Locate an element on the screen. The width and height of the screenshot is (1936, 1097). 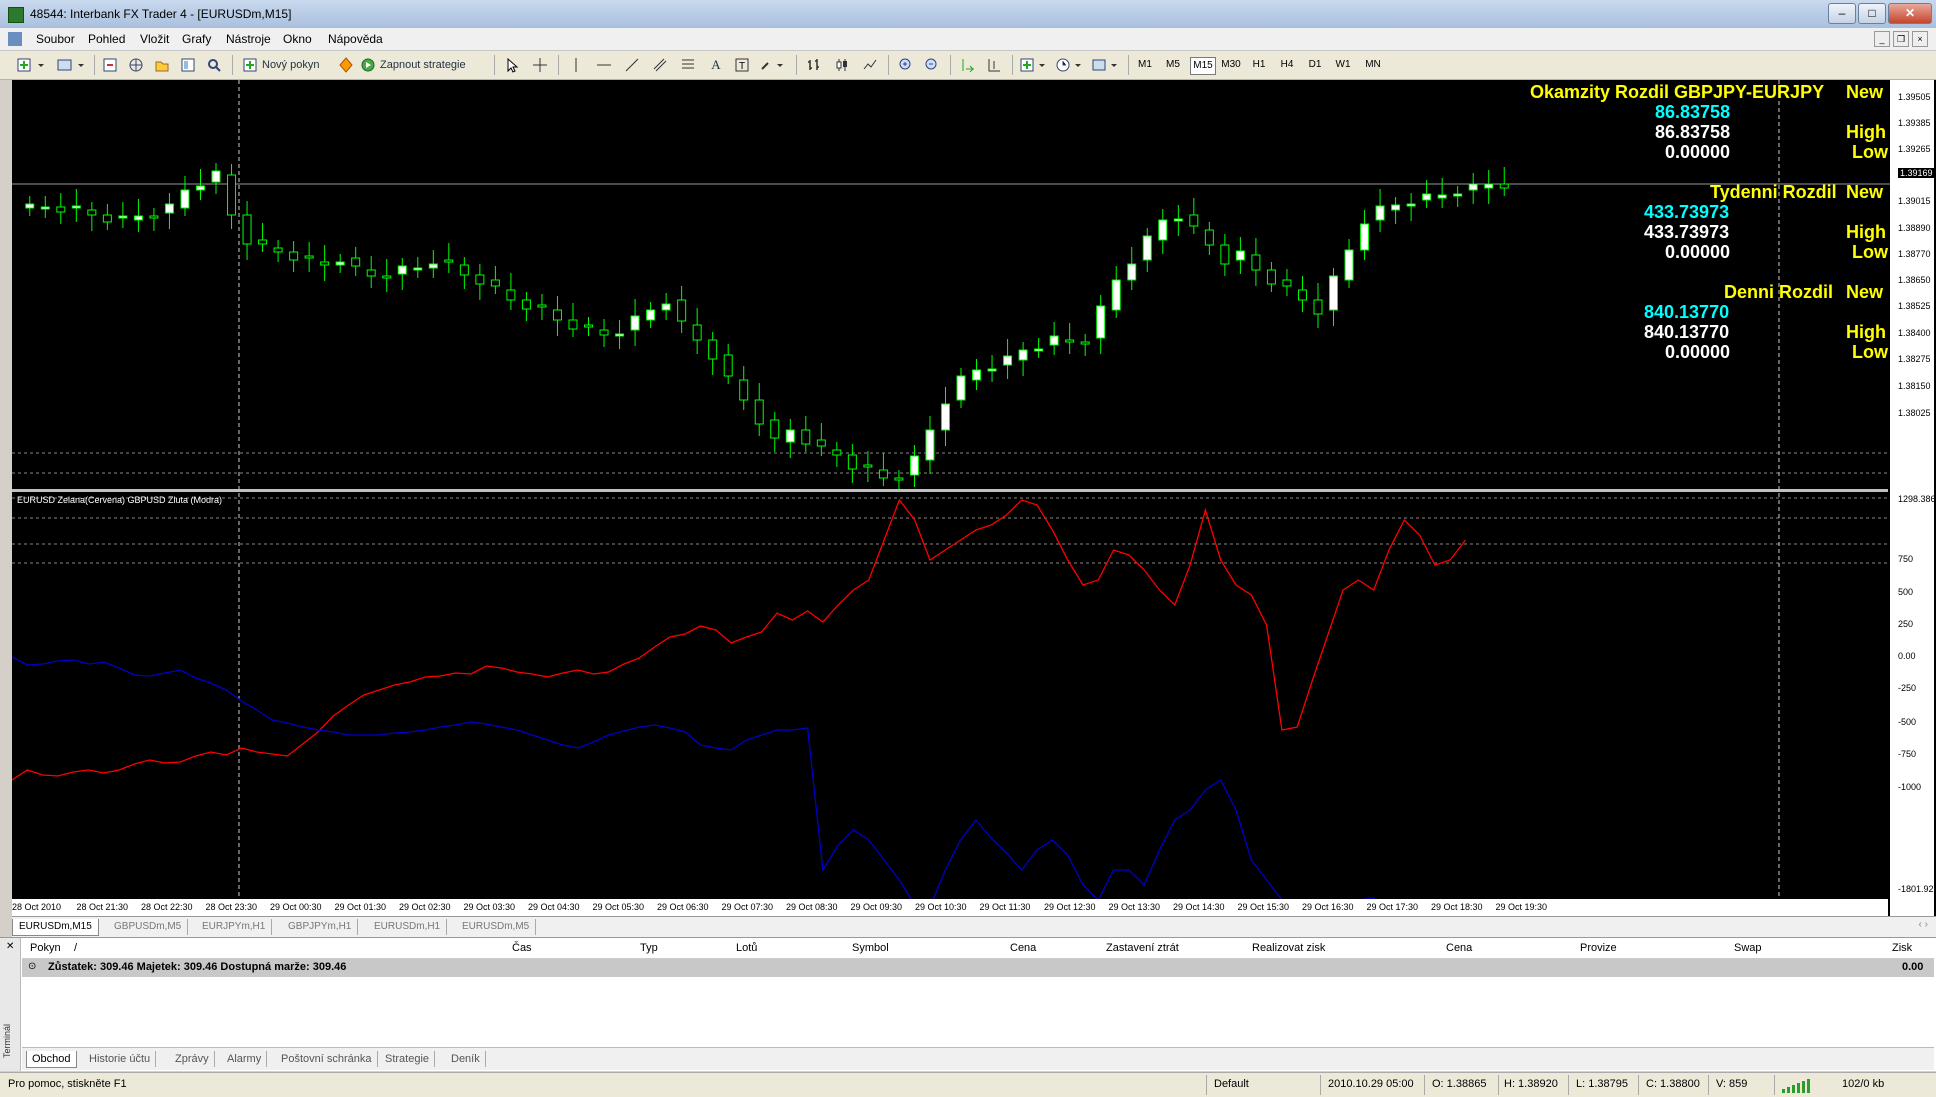
time-tick-label: 28 Oct 22:30 is located at coordinates (167, 907).